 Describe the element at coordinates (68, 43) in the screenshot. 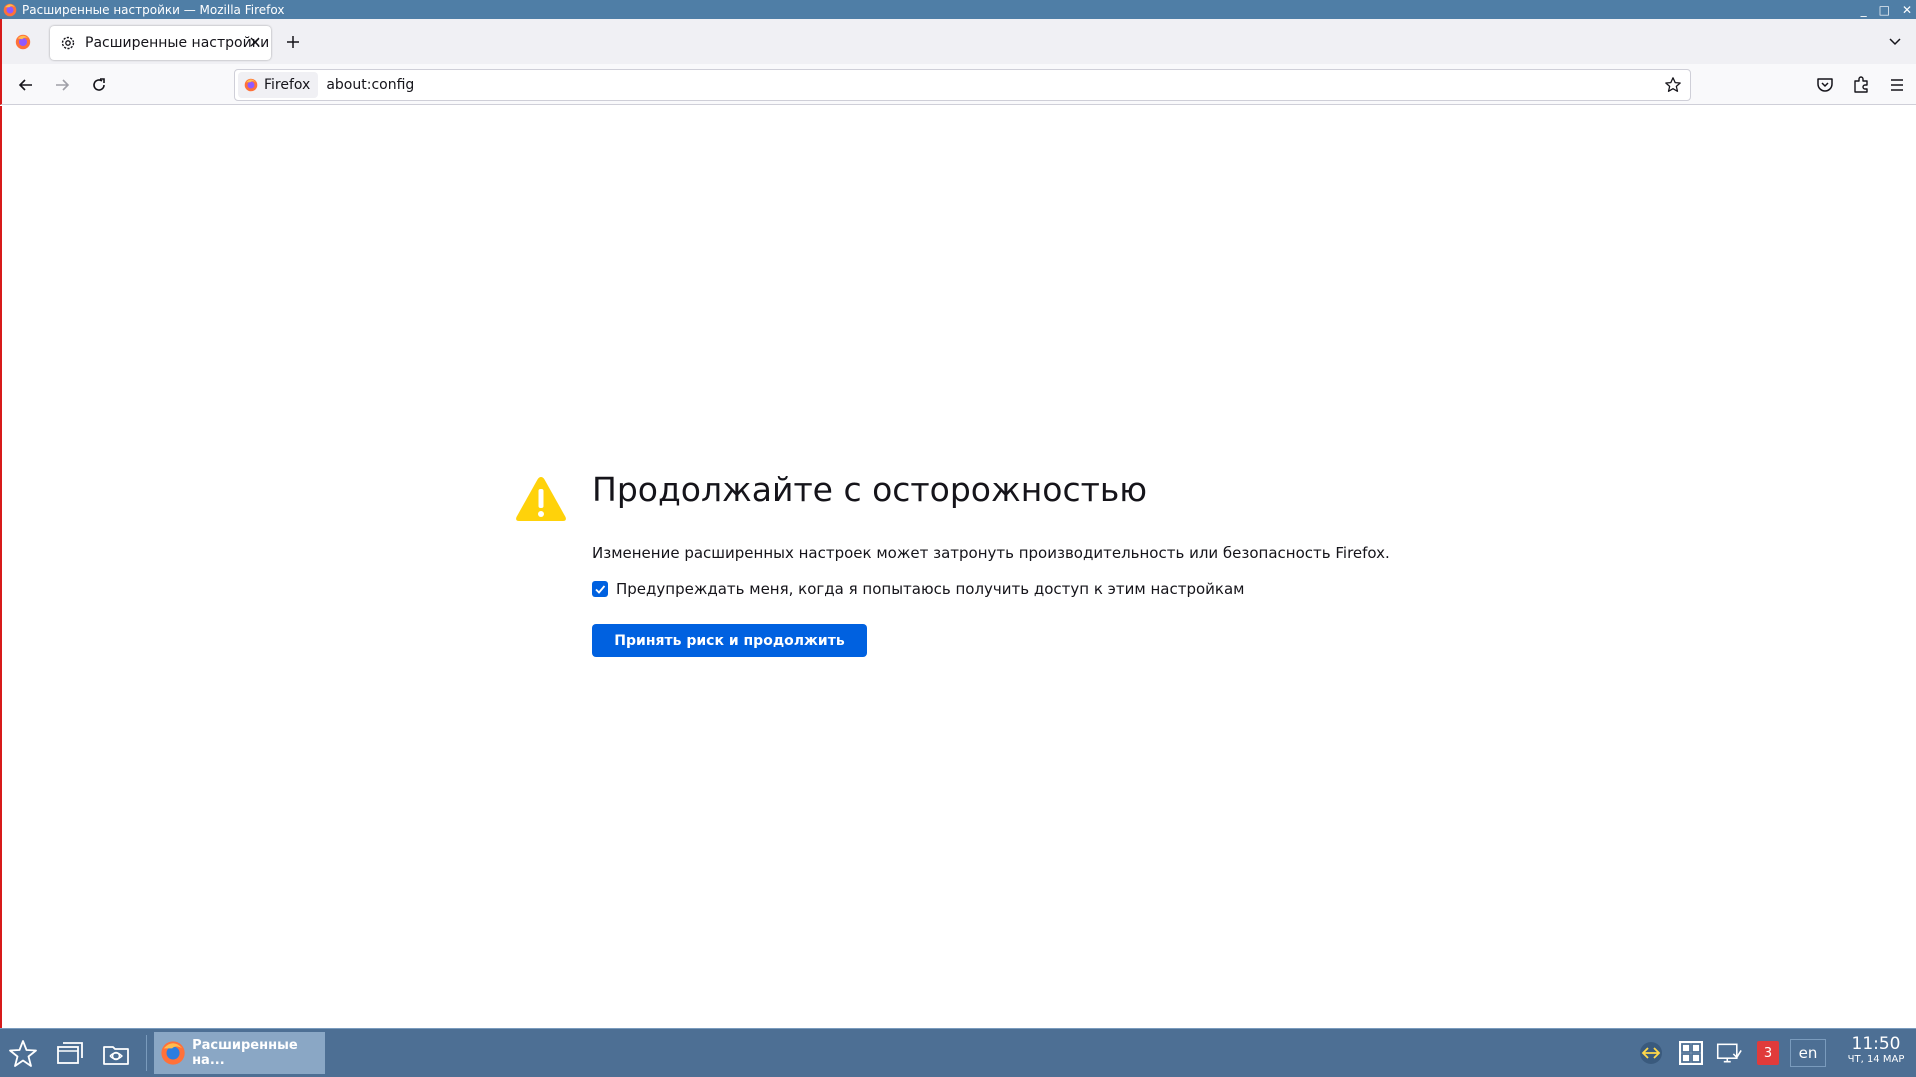

I see `gear-icon` at that location.